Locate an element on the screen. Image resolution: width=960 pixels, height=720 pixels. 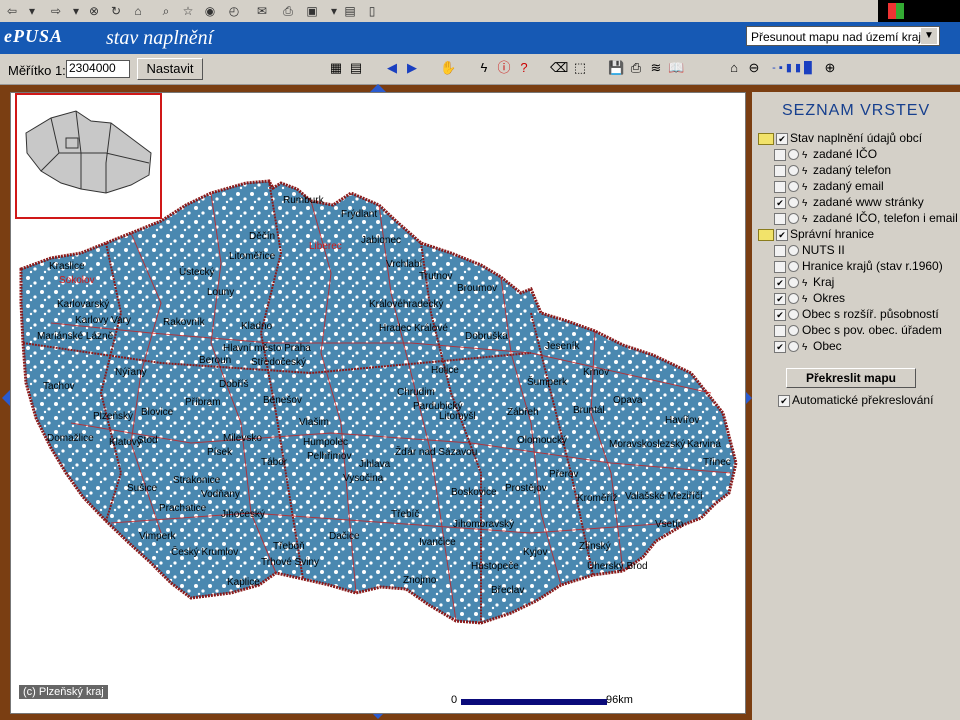
layer-item: NUTS II is located at coordinates (809, 250).